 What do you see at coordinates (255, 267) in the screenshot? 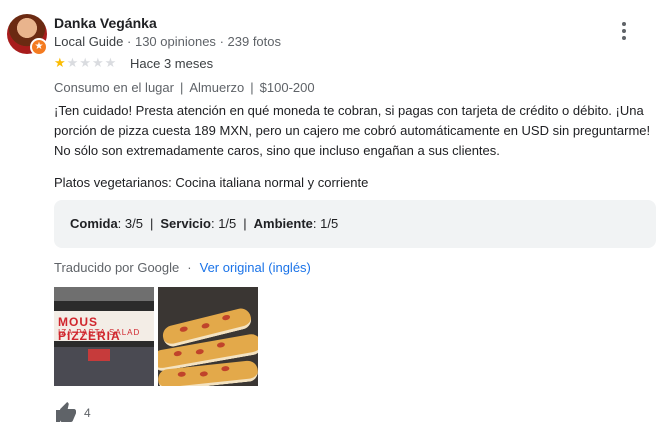
I see `view-original-link: Ver original (inglés)` at bounding box center [255, 267].